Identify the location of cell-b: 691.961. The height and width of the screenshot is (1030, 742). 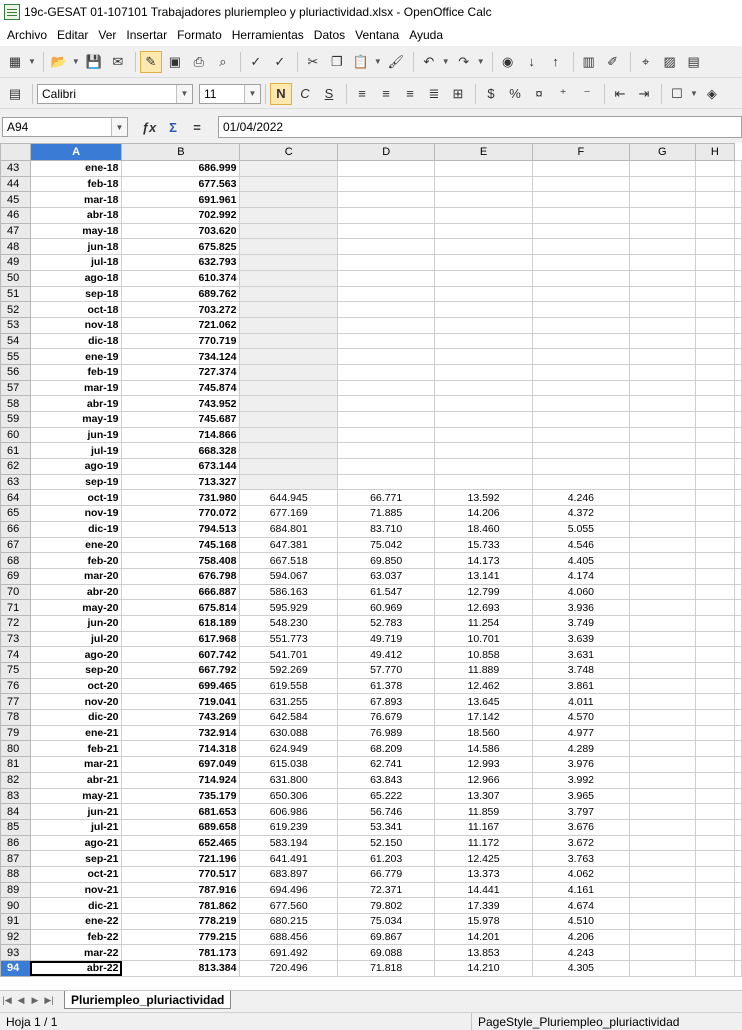
(181, 200).